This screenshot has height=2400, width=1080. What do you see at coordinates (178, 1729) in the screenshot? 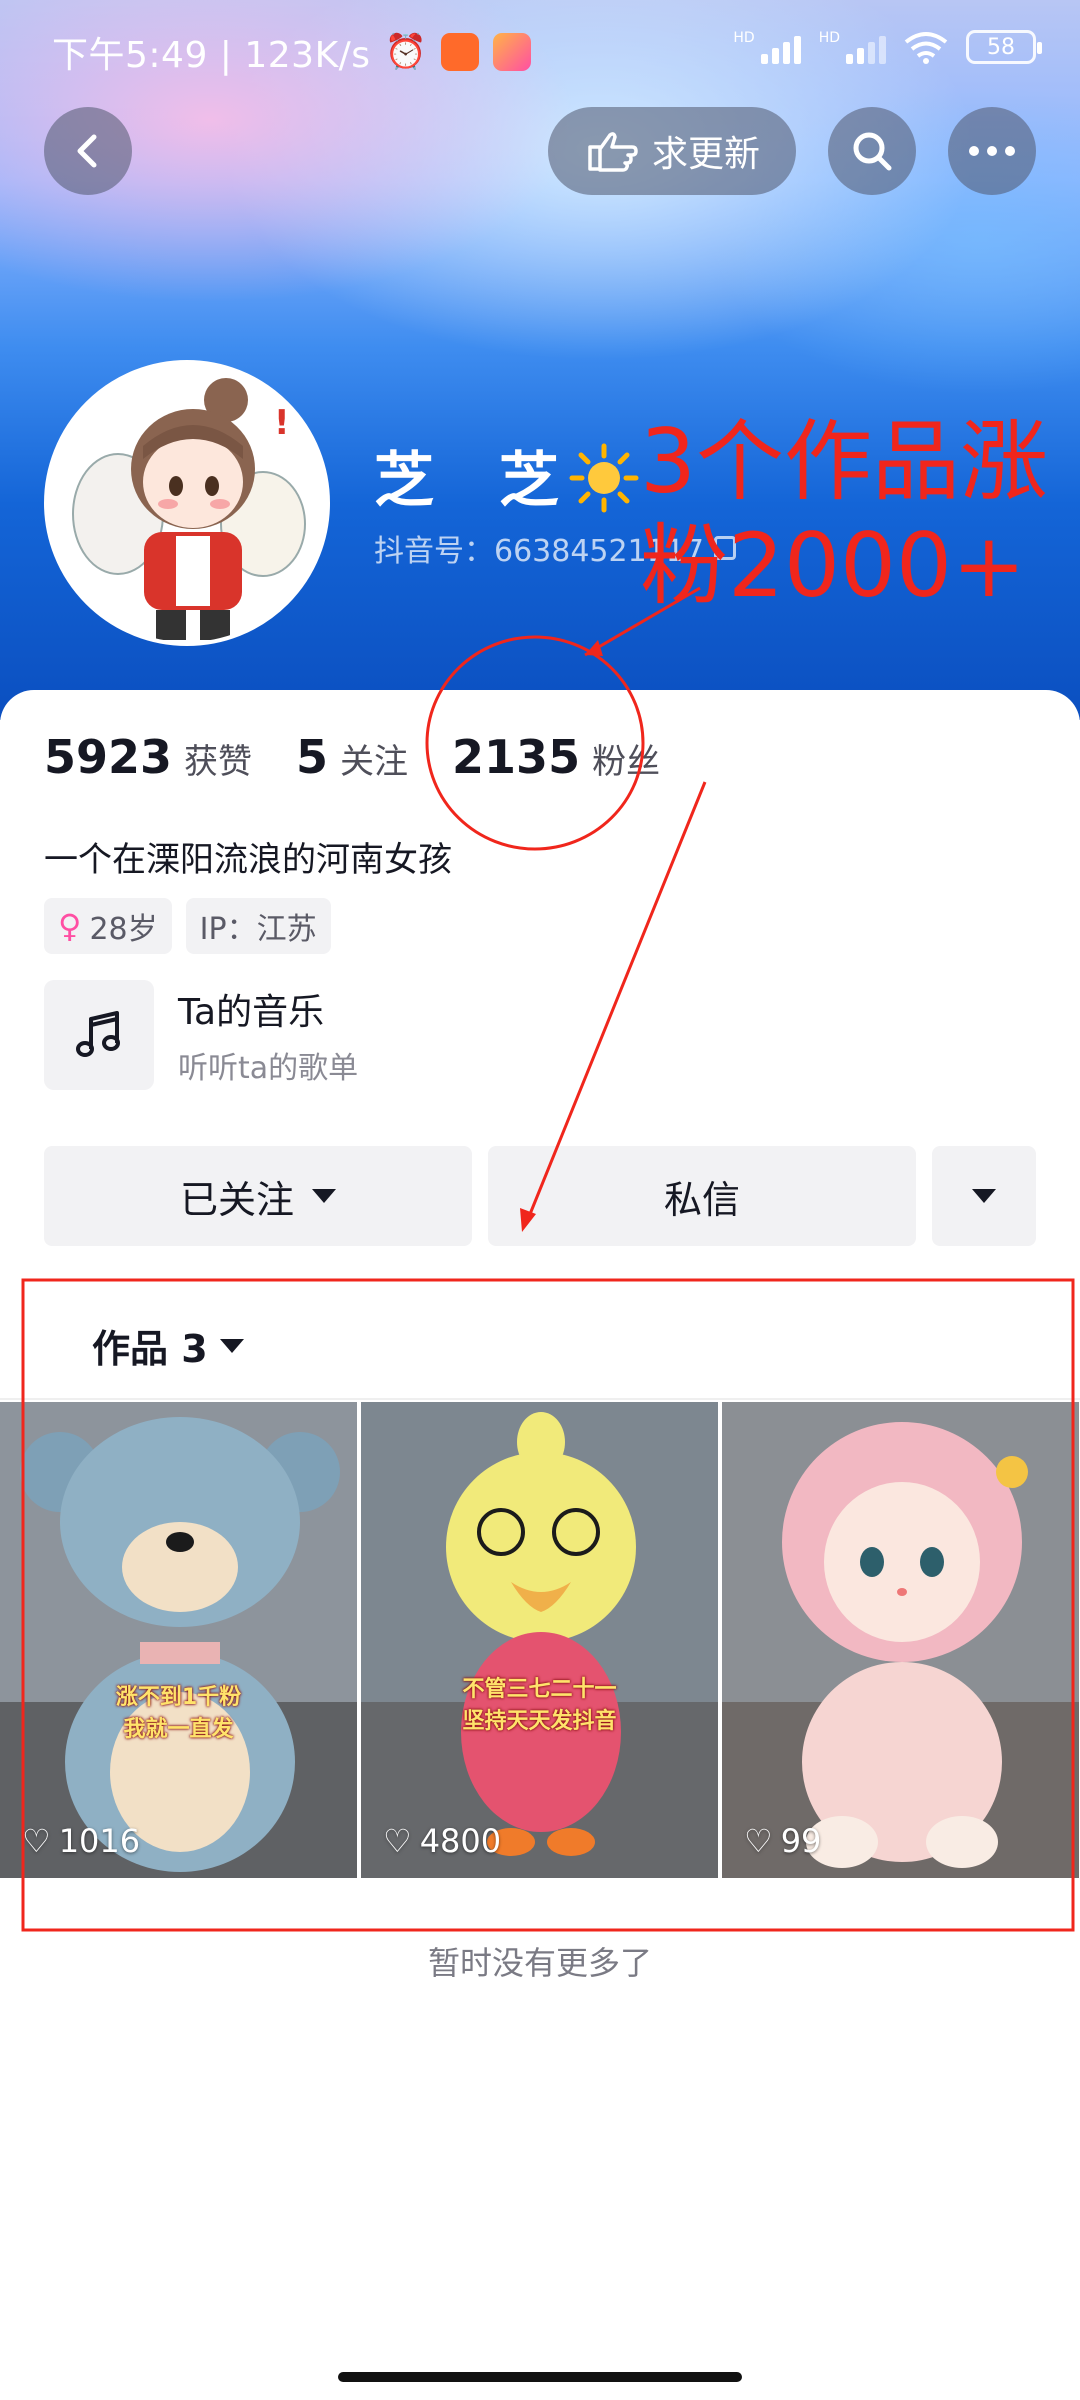
I see `caption-line: 我就一直发` at bounding box center [178, 1729].